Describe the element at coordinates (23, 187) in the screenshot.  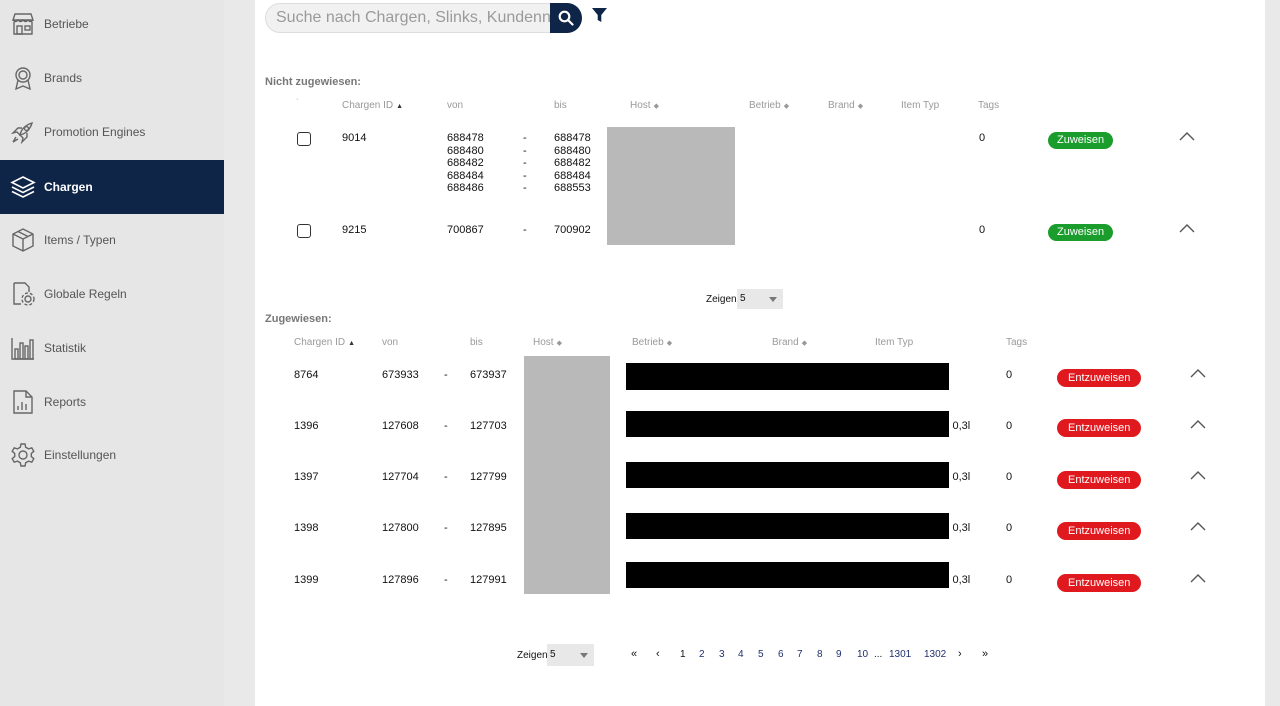
I see `layers-icon` at that location.